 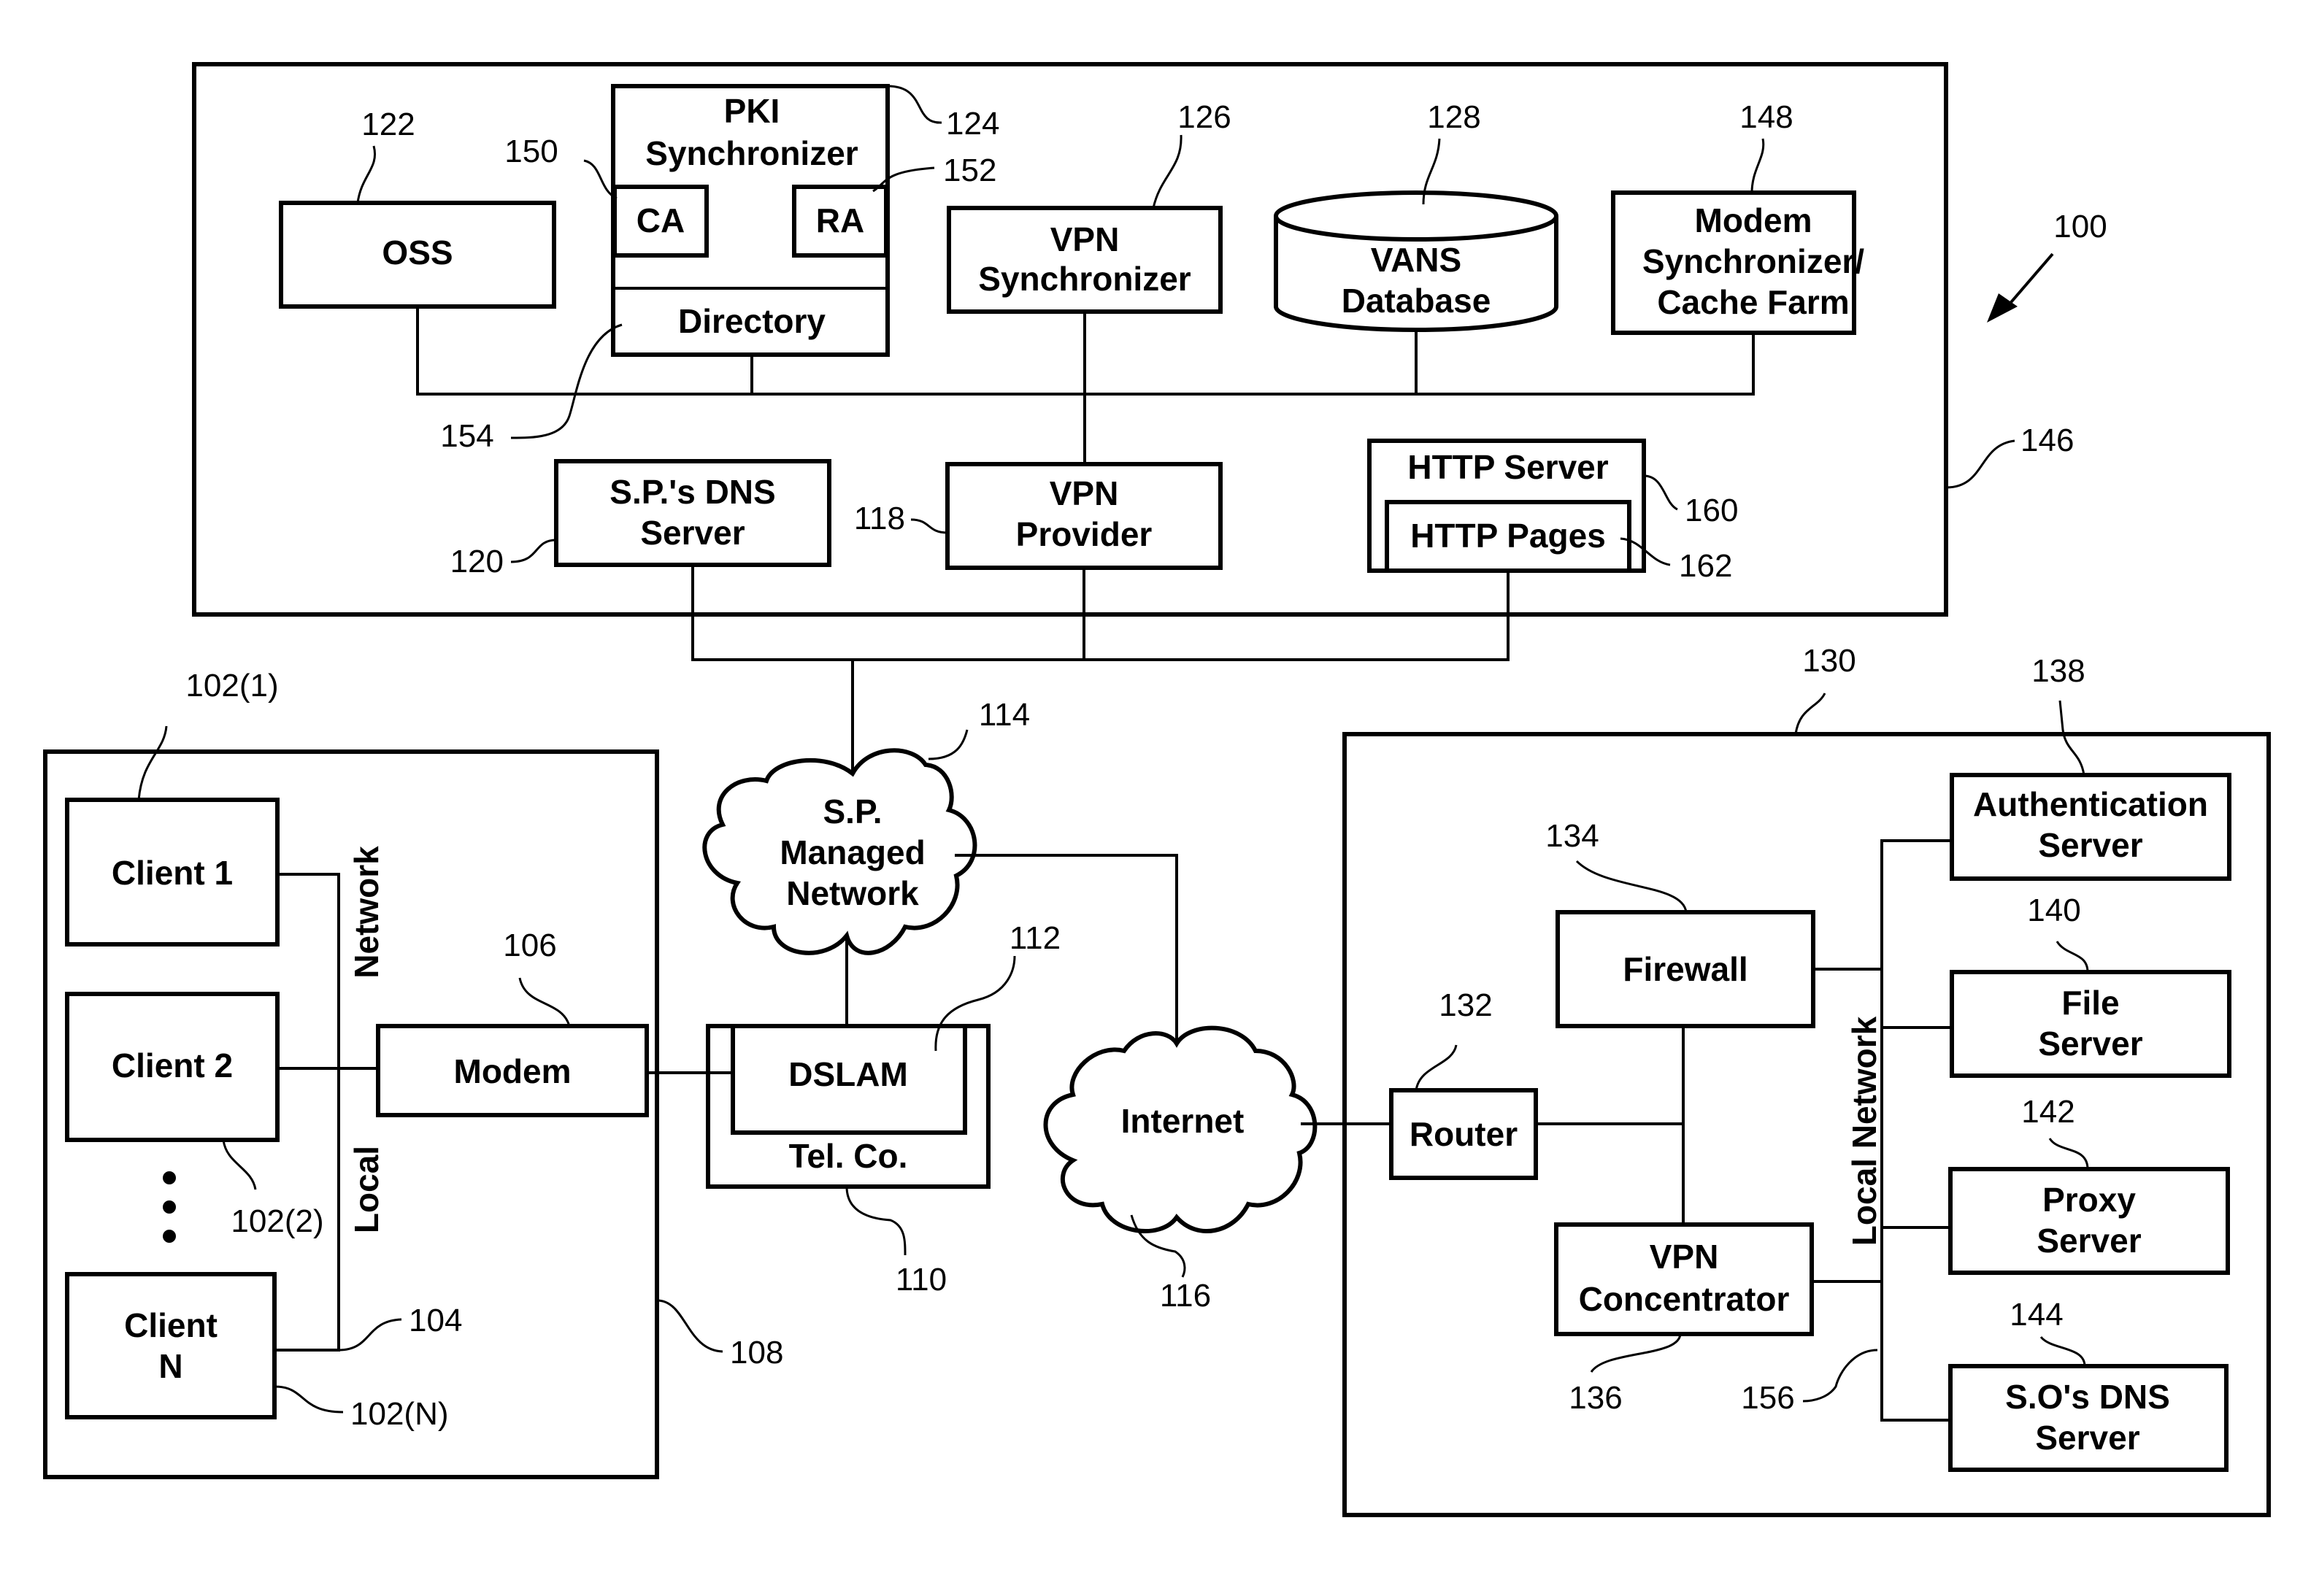 I want to click on file-line-1: File, so click(x=2090, y=1003).